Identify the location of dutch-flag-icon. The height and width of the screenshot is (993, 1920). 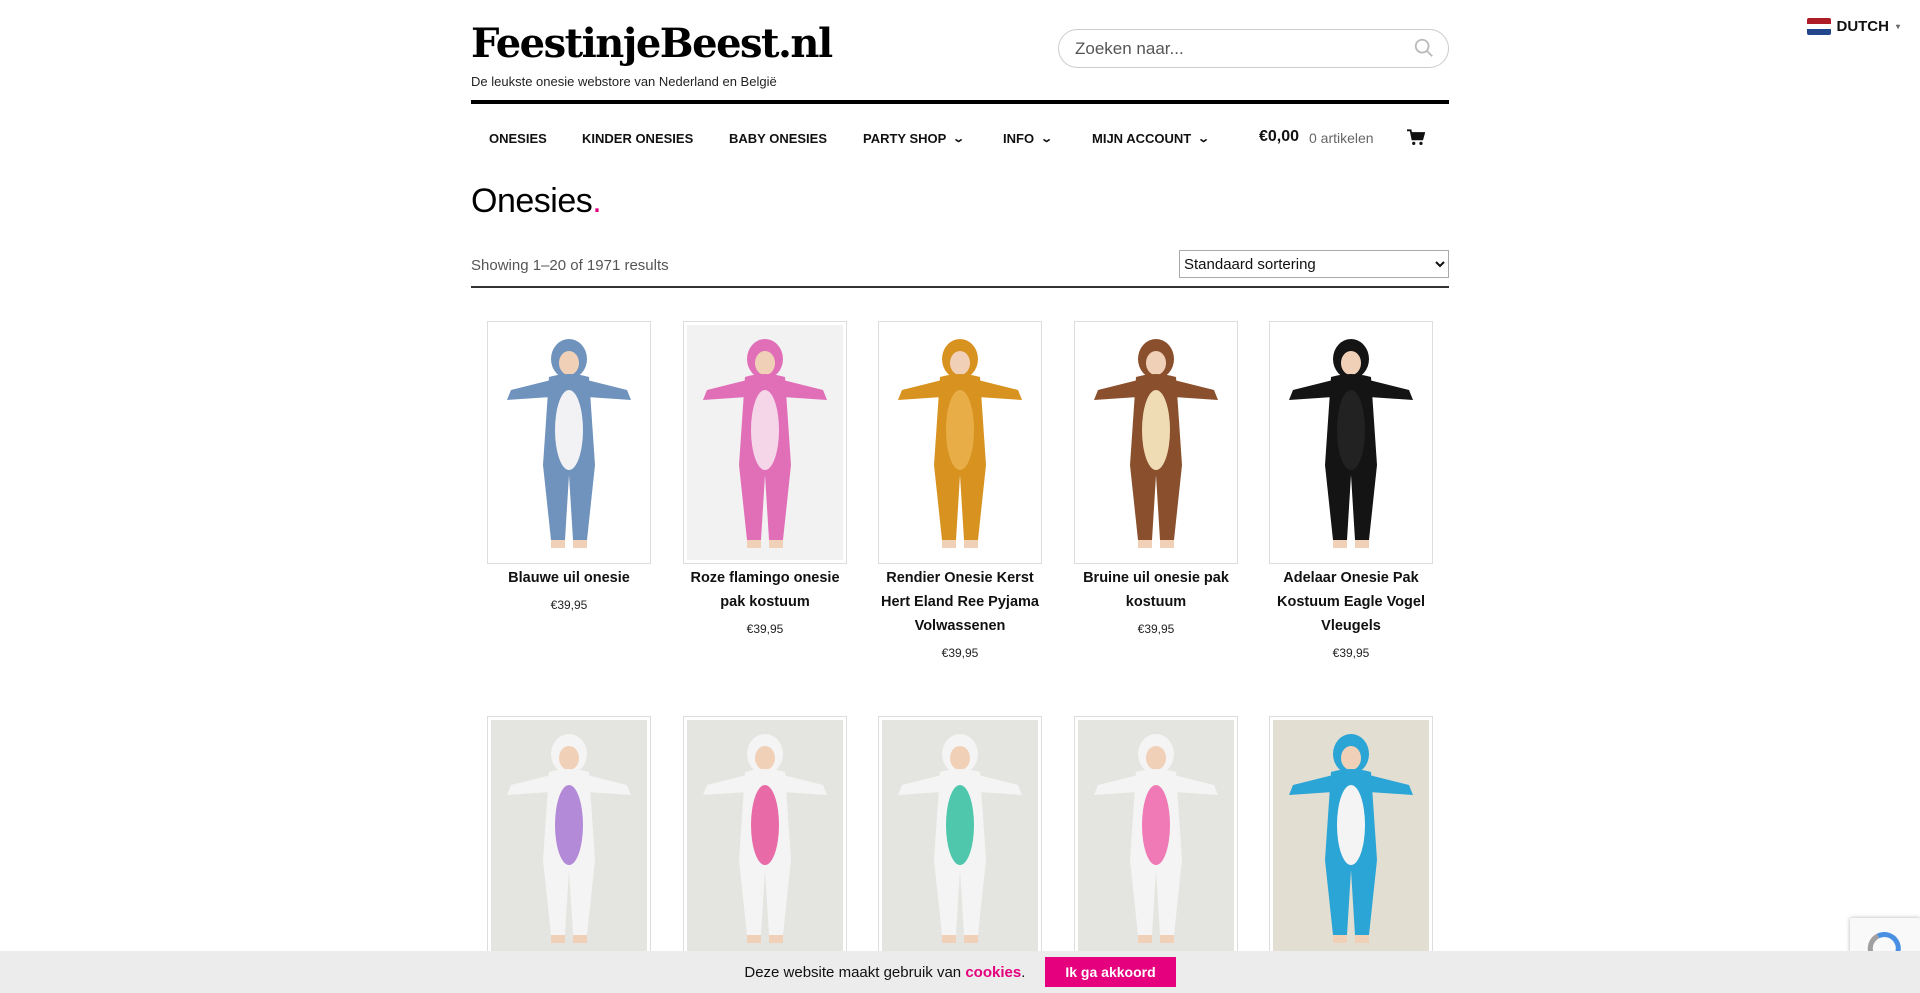
(1819, 26).